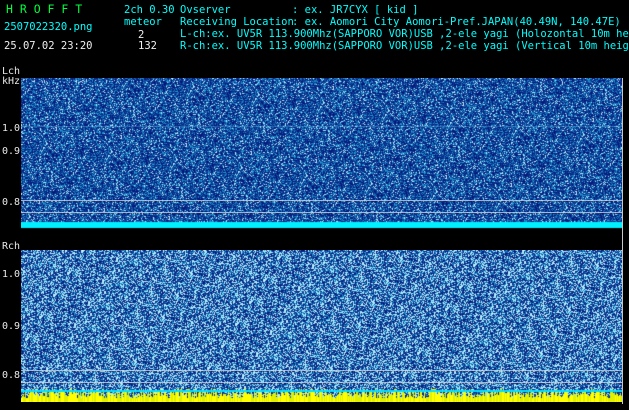  What do you see at coordinates (149, 10) in the screenshot?
I see `channel-info: 2ch 0.30` at bounding box center [149, 10].